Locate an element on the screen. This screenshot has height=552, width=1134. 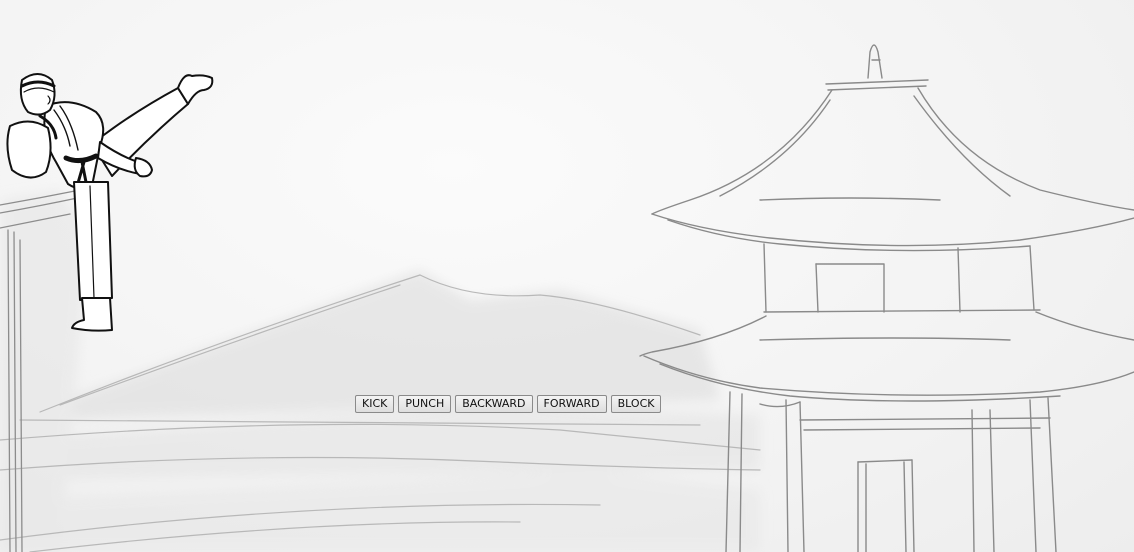
backward-button: BACKWARD is located at coordinates (494, 404).